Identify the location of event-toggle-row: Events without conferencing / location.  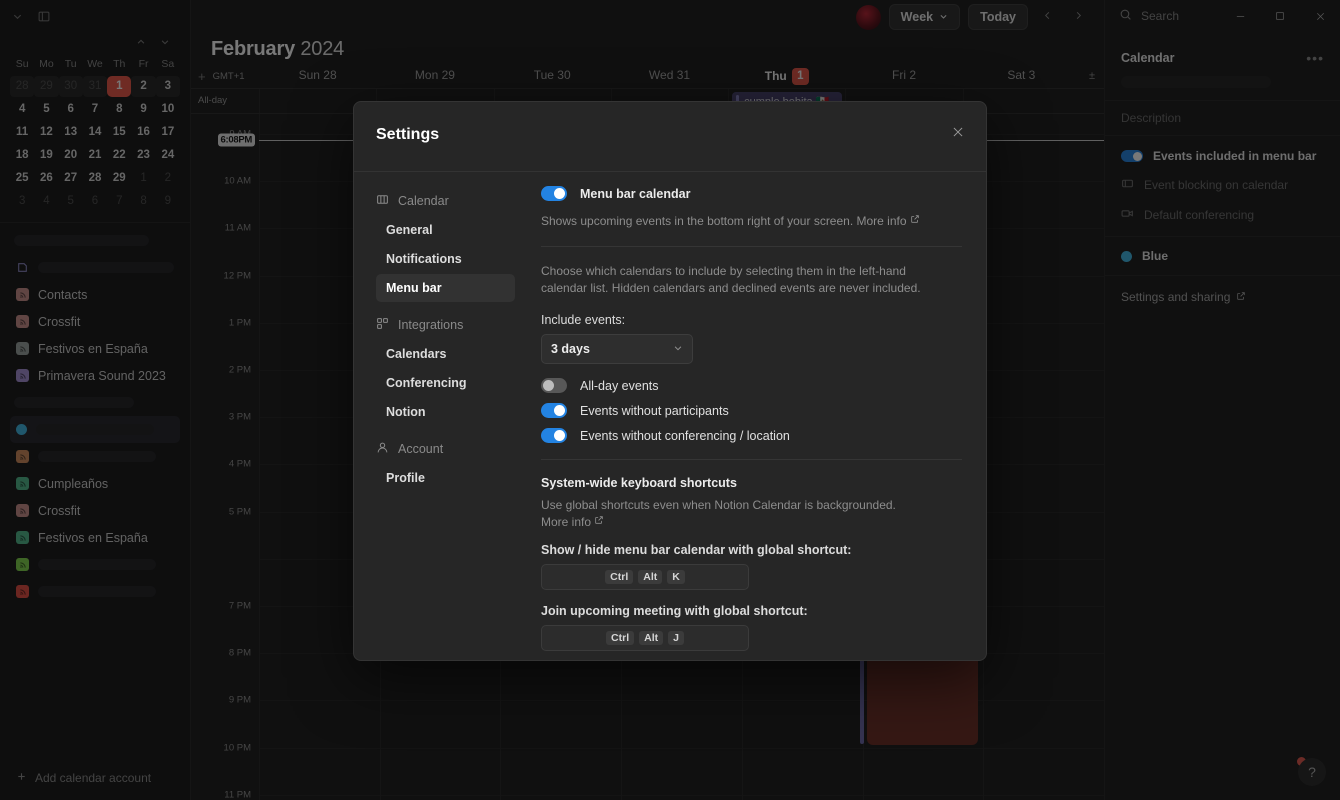
(751, 435).